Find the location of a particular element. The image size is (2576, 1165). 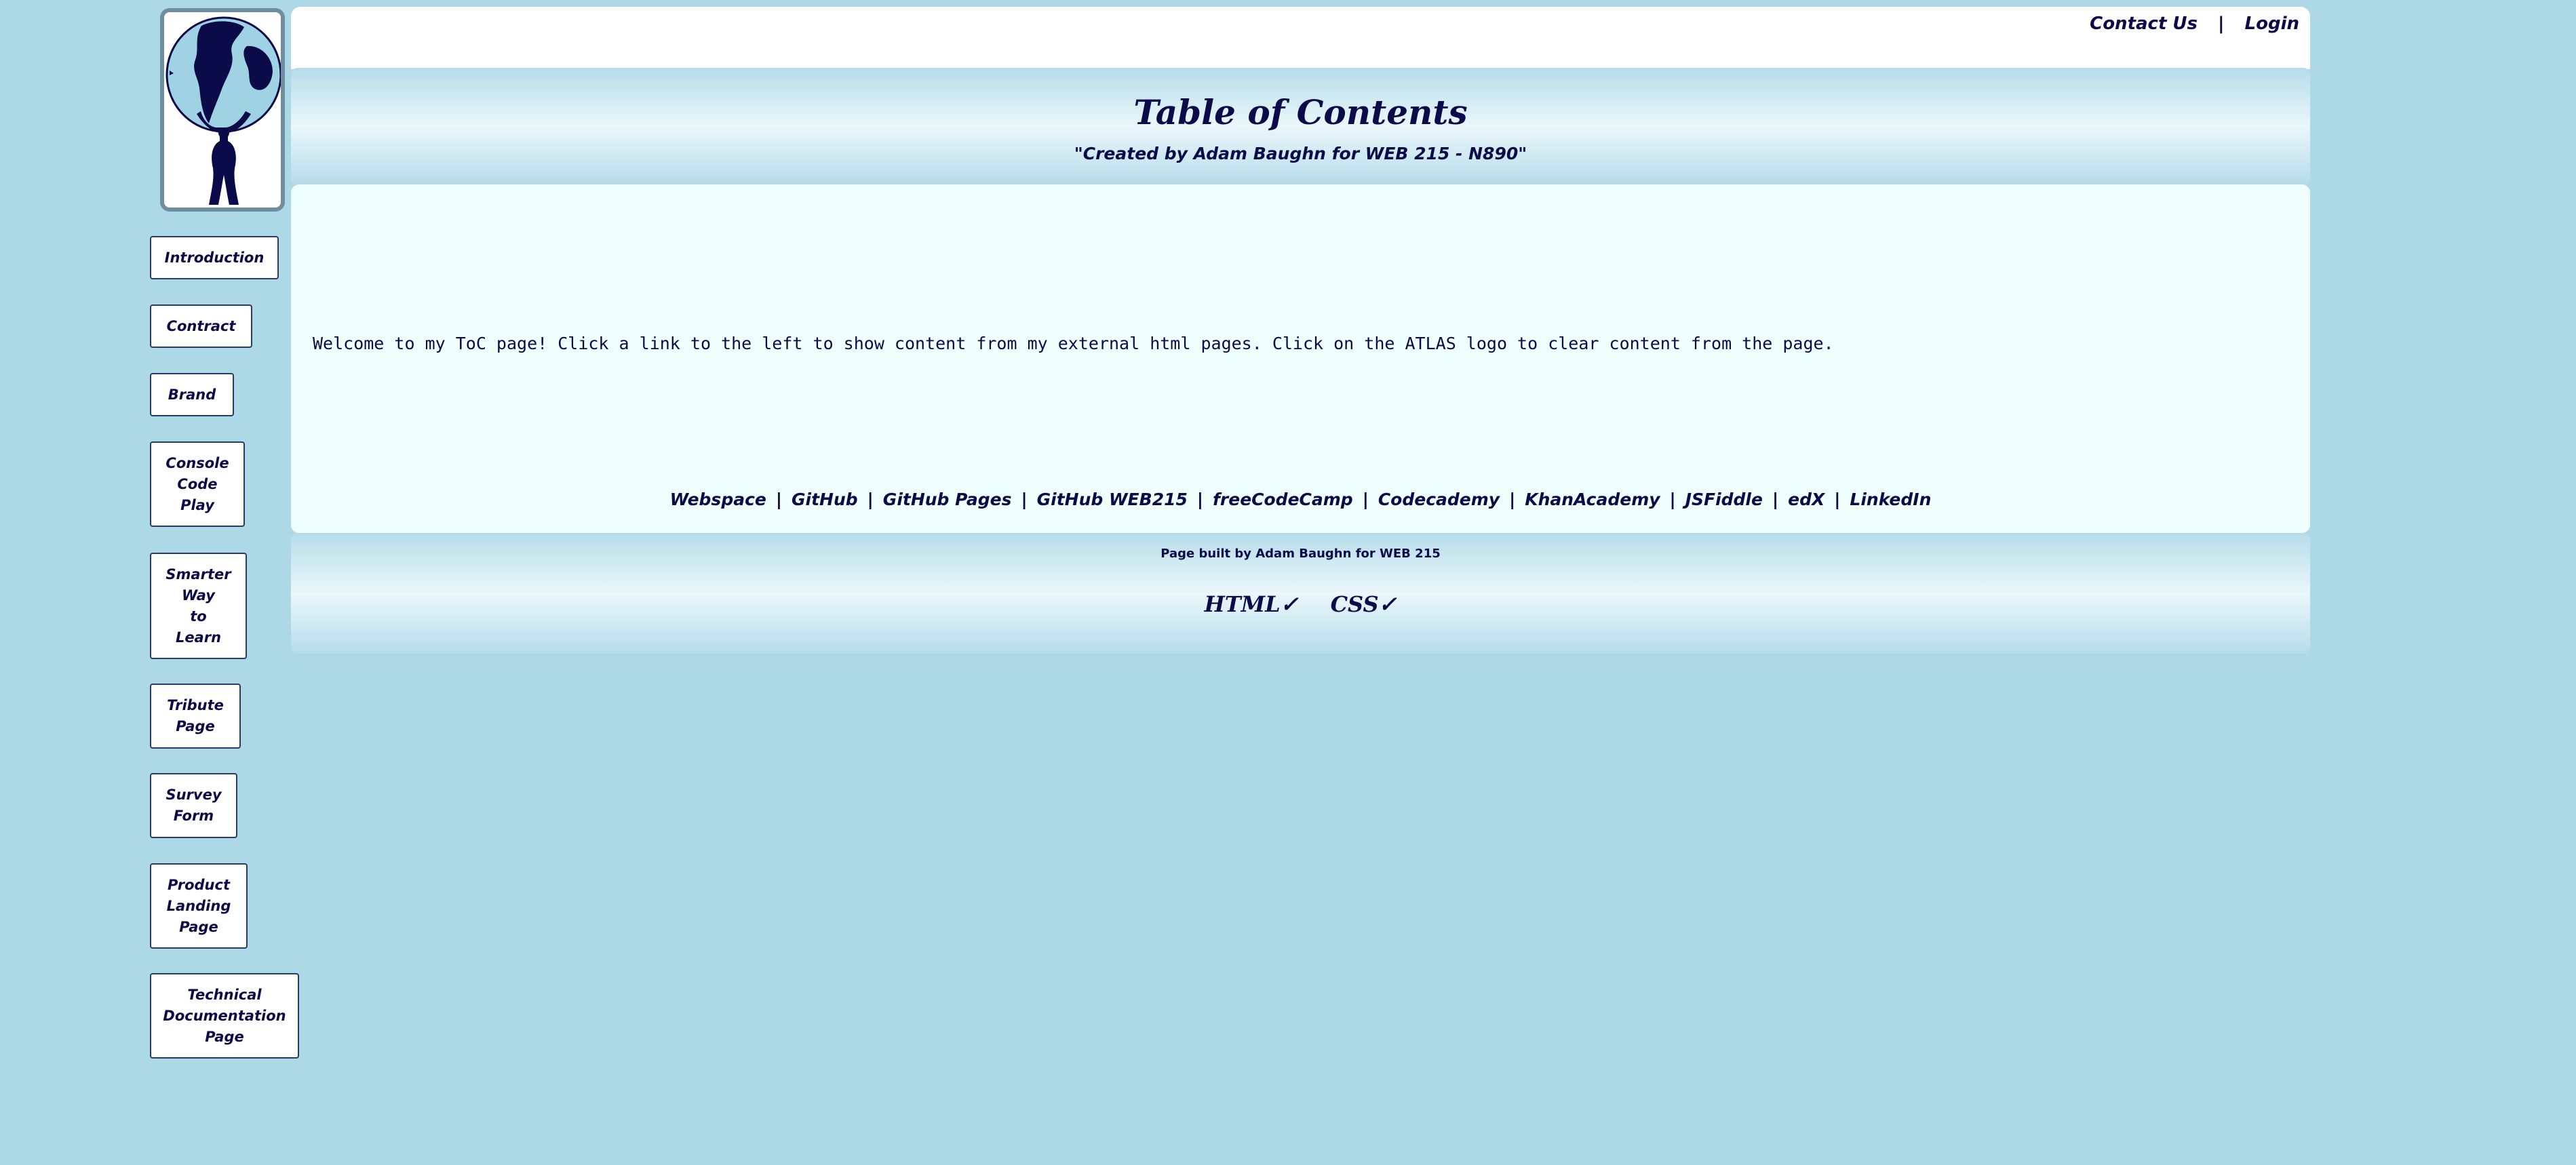

link-github-web215: GitHub WEB215 is located at coordinates (1112, 499).